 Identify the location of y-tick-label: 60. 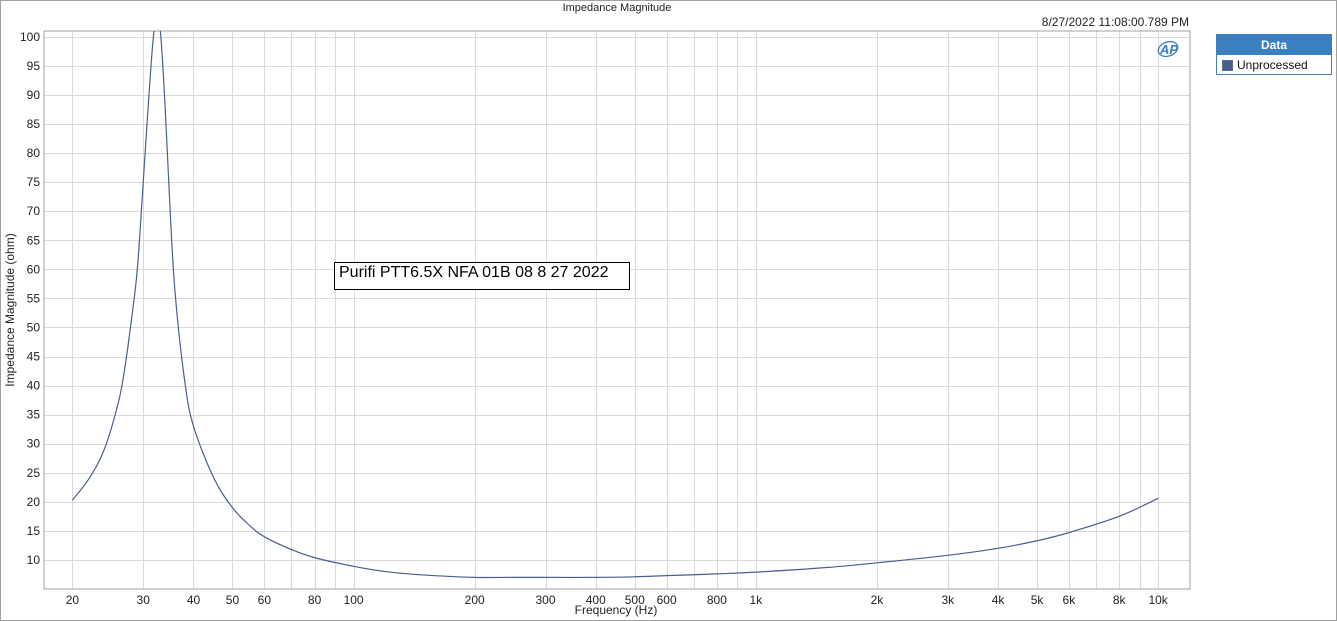
(34, 269).